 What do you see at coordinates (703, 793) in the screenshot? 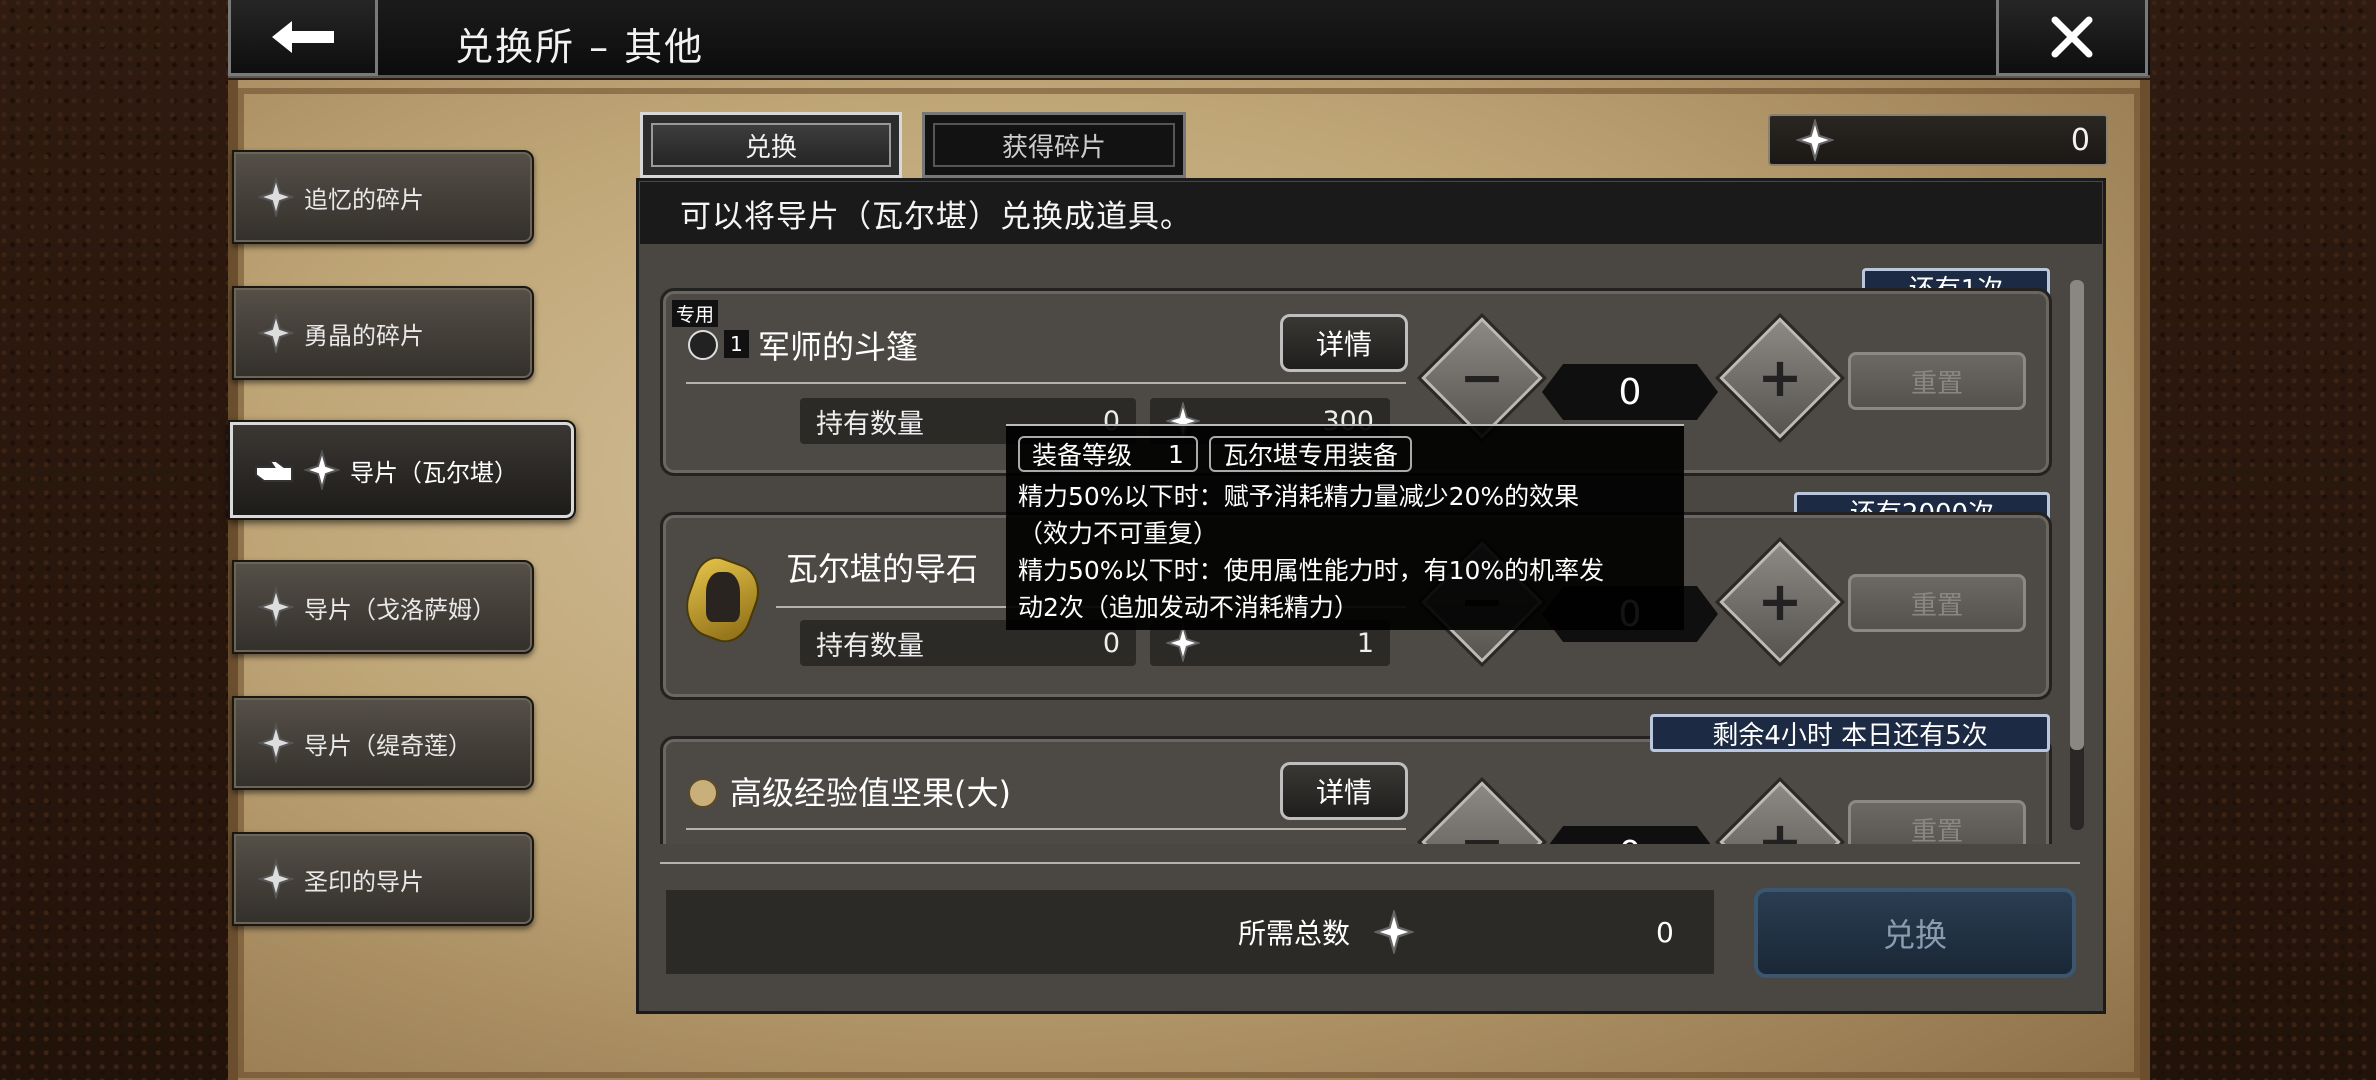
I see `nut-icon` at bounding box center [703, 793].